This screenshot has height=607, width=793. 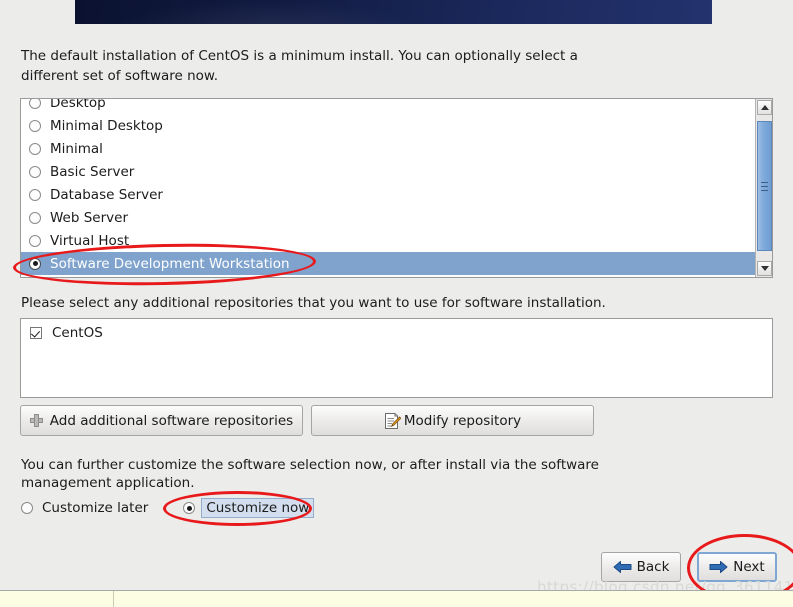 I want to click on next-button-label: Next, so click(x=749, y=567).